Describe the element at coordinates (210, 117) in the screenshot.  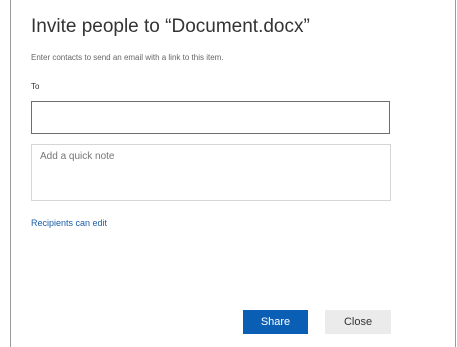
I see `to-recipients-input` at that location.